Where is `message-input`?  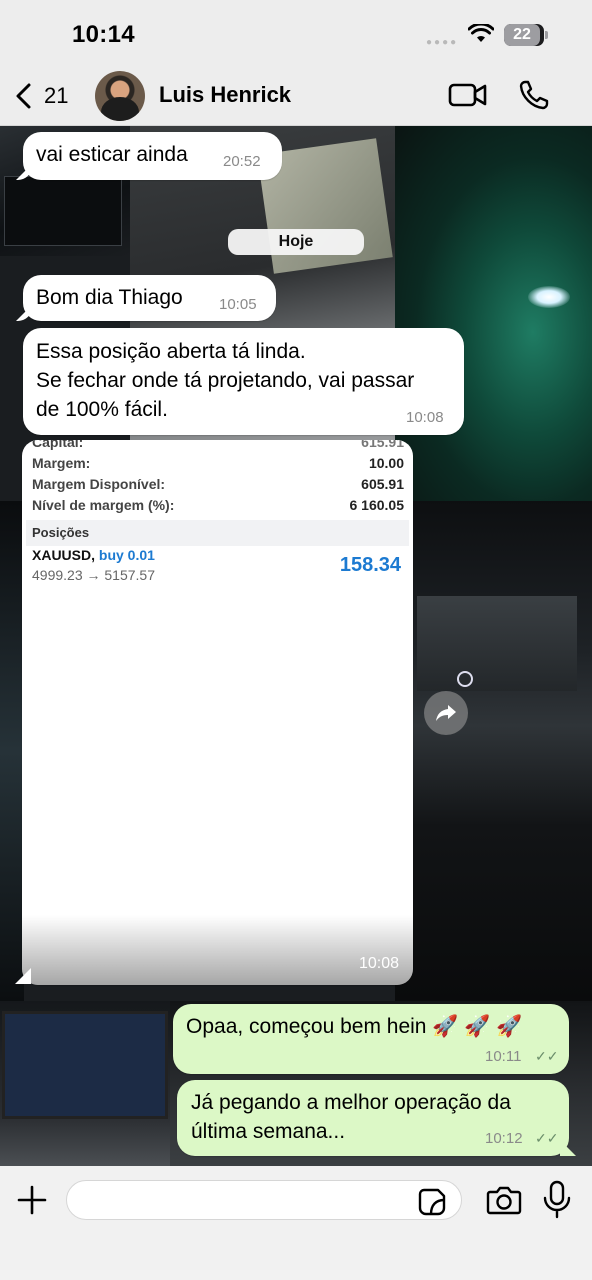
message-input is located at coordinates (264, 1200).